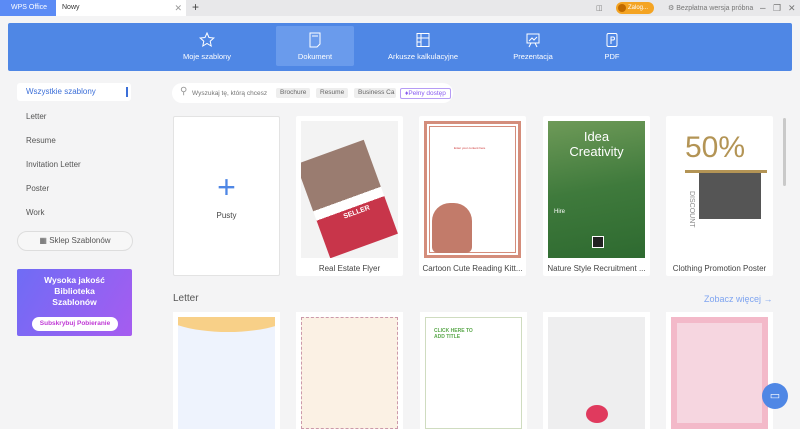 The image size is (800, 429). I want to click on sidebar-item-letter: Letter, so click(36, 116).